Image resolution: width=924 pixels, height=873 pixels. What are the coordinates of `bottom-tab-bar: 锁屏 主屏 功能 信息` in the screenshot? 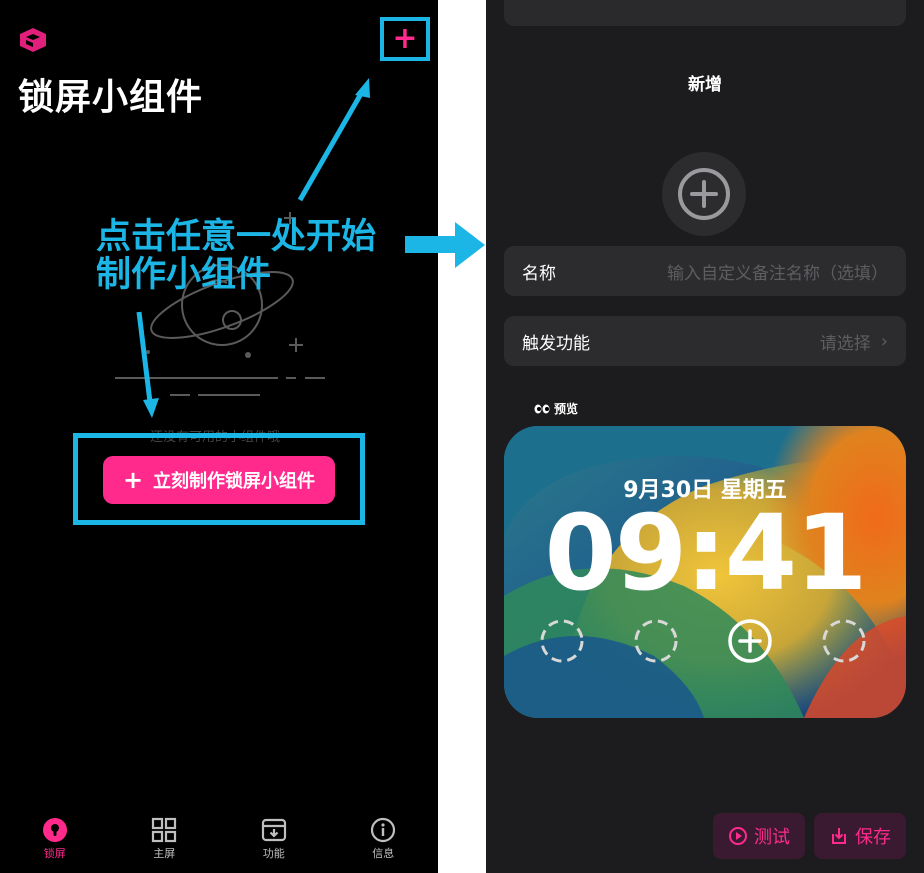 It's located at (219, 843).